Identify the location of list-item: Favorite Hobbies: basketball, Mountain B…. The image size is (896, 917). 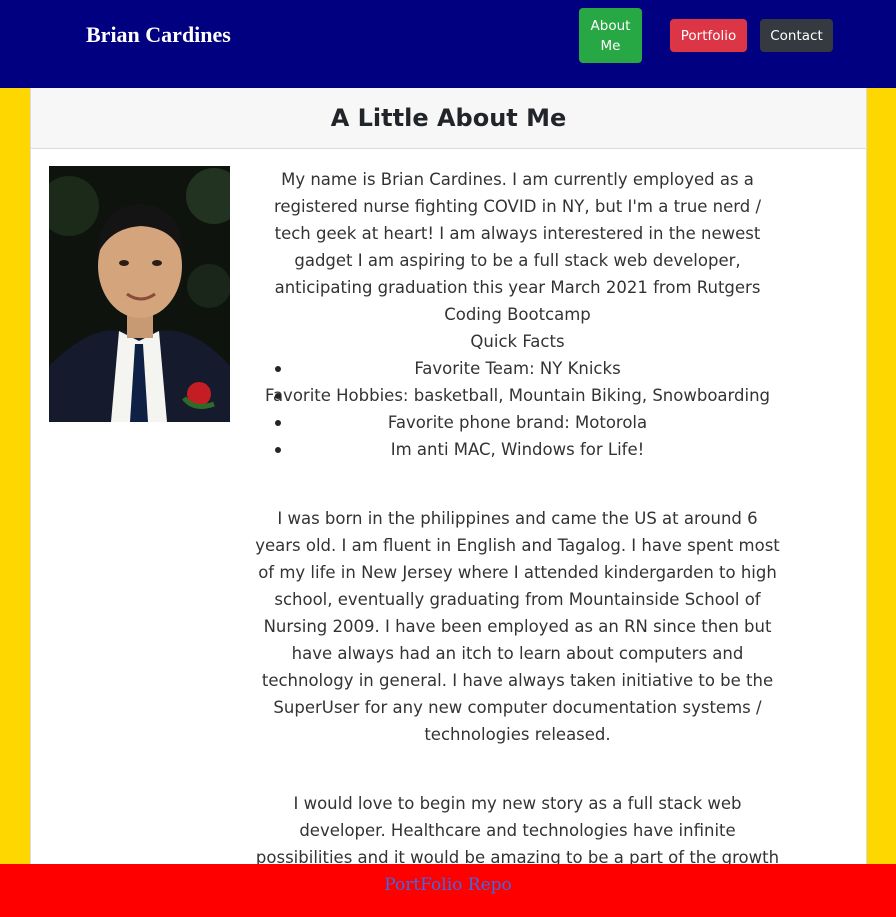
(517, 395).